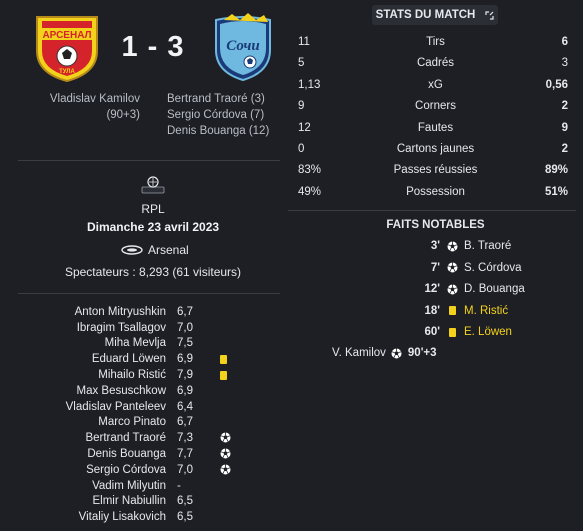 The height and width of the screenshot is (531, 583). I want to click on stat-row: 5 Cadrés 3, so click(435, 67).